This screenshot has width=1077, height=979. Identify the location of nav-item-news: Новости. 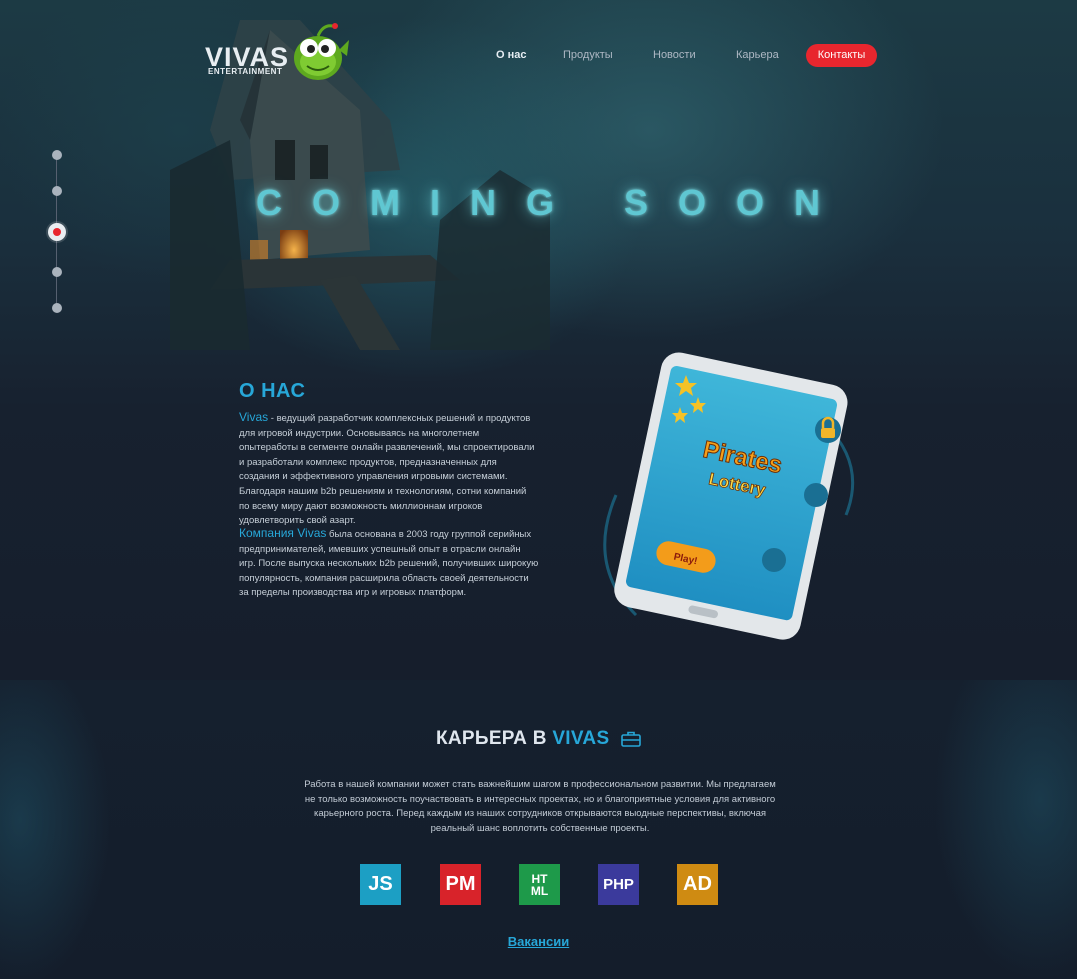
(674, 55).